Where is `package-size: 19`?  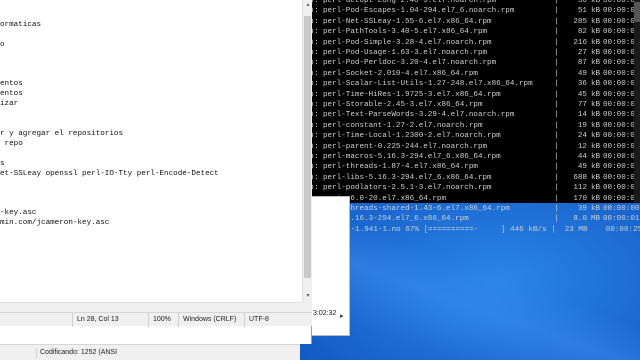
package-size: 19 is located at coordinates (582, 125).